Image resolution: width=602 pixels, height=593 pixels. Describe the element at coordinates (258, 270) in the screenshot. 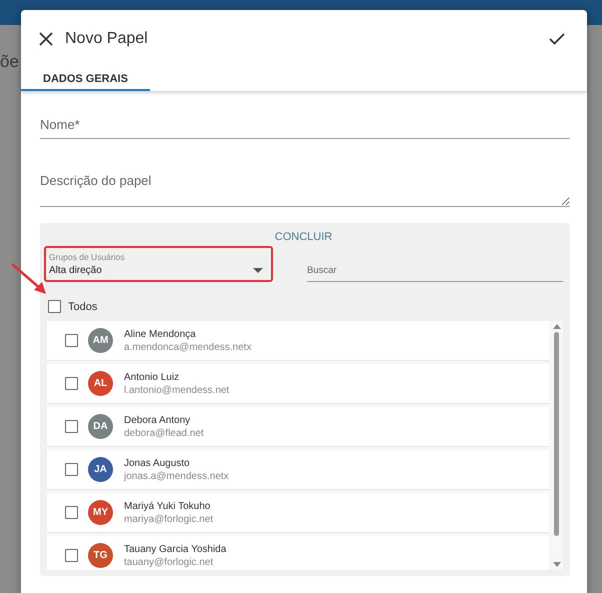

I see `caret-icon` at that location.